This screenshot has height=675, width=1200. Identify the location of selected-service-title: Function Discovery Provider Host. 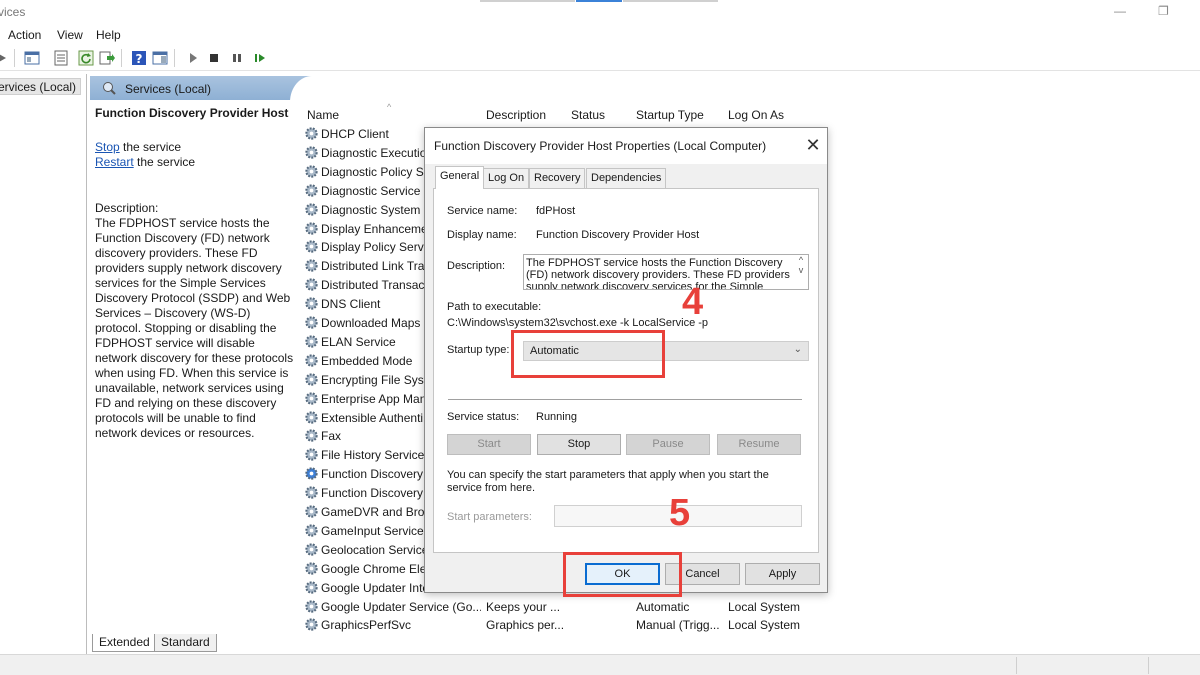
(192, 113).